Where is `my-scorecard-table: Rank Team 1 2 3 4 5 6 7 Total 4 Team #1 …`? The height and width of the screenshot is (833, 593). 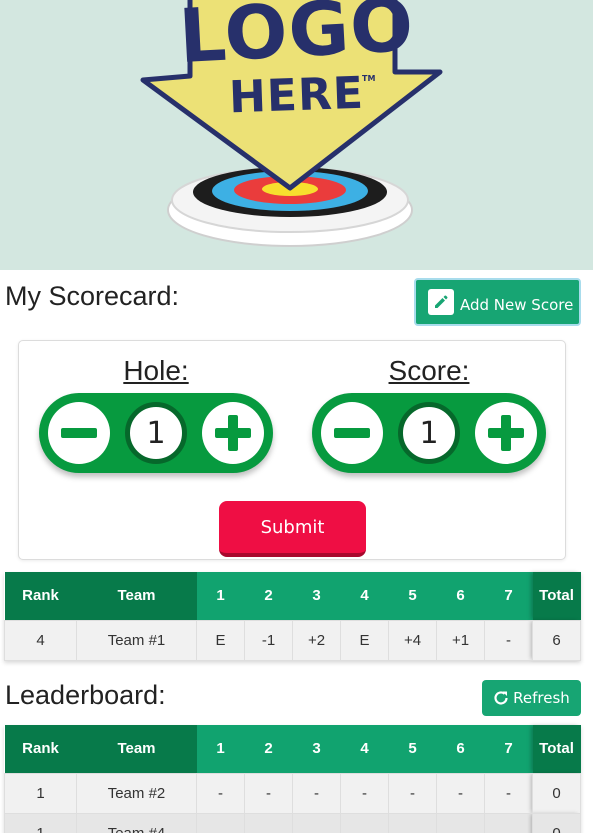
my-scorecard-table: Rank Team 1 2 3 4 5 6 7 Total 4 Team #1 … is located at coordinates (292, 616).